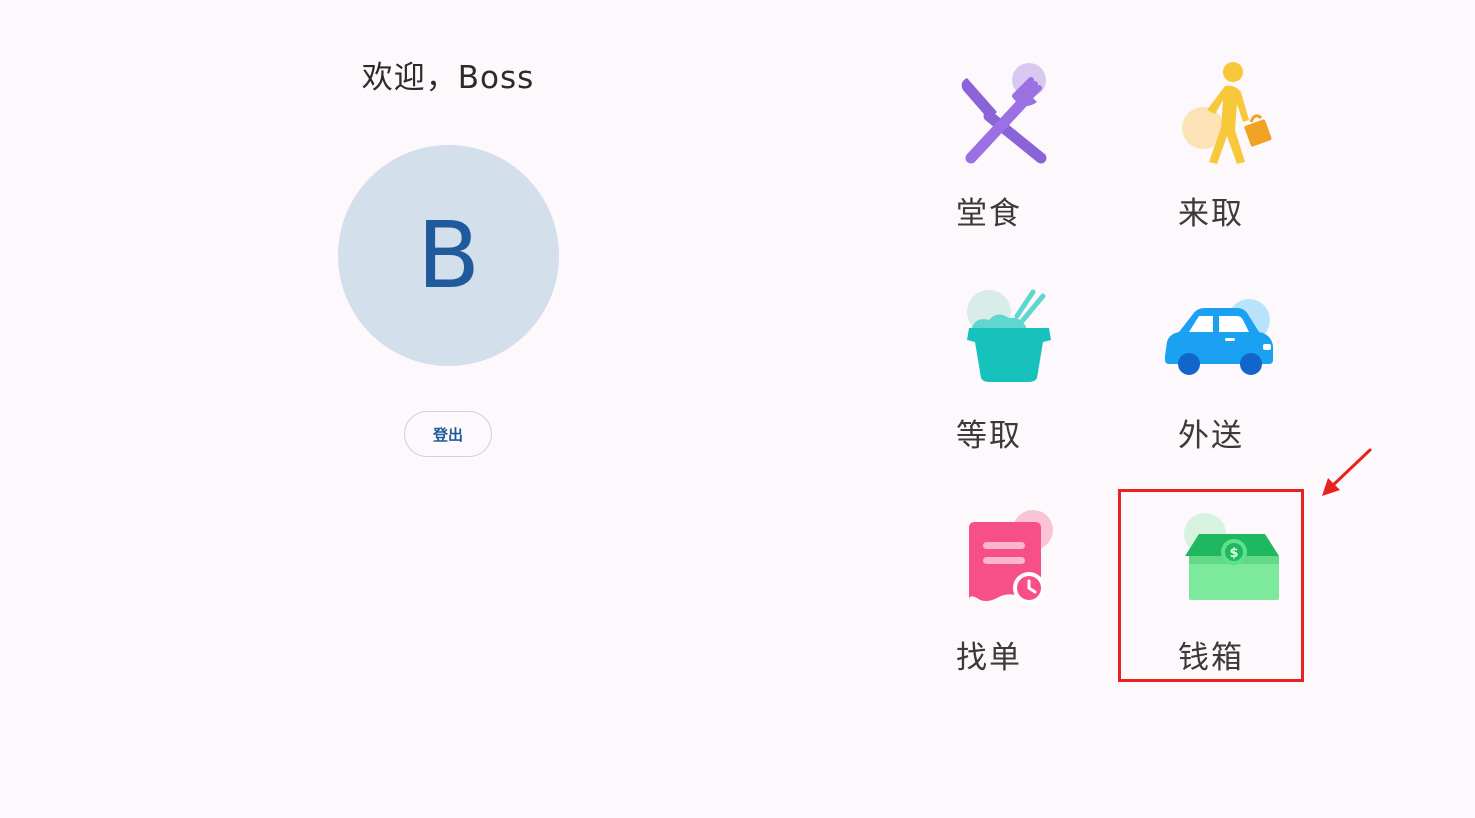 This screenshot has height=818, width=1475. Describe the element at coordinates (989, 658) in the screenshot. I see `tile-label: 找单` at that location.